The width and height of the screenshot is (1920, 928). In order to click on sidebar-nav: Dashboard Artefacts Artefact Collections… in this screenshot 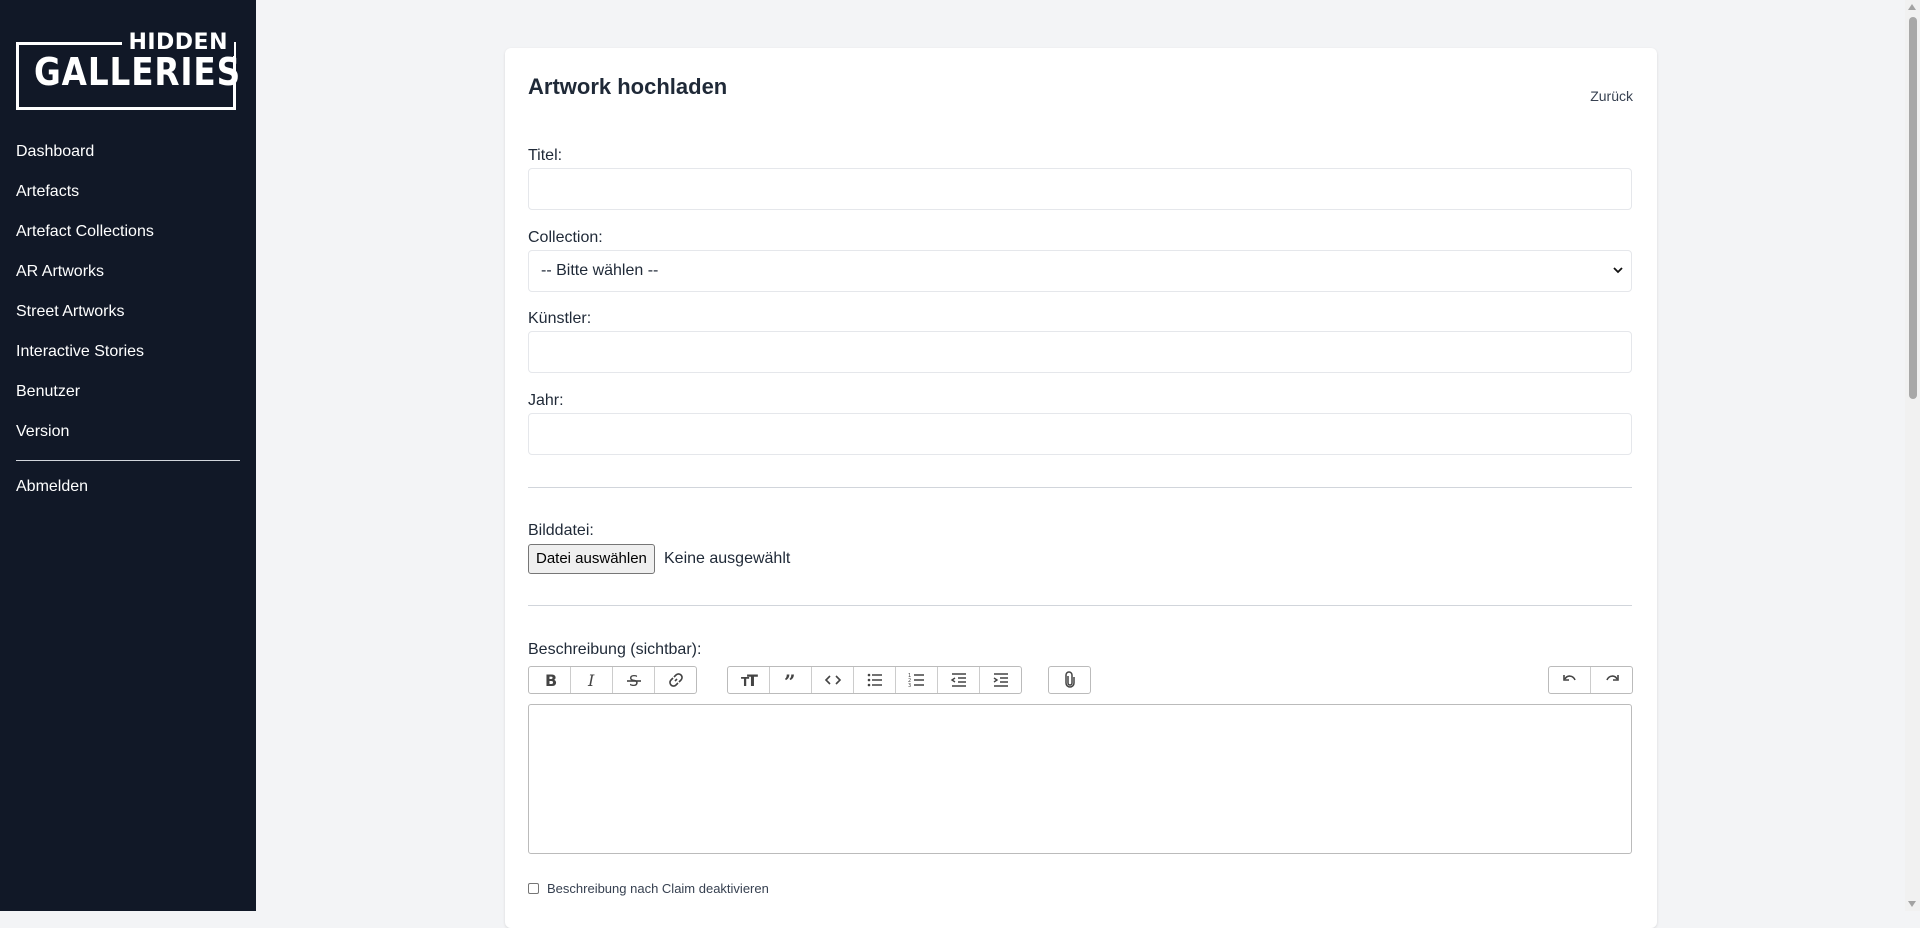, I will do `click(128, 300)`.